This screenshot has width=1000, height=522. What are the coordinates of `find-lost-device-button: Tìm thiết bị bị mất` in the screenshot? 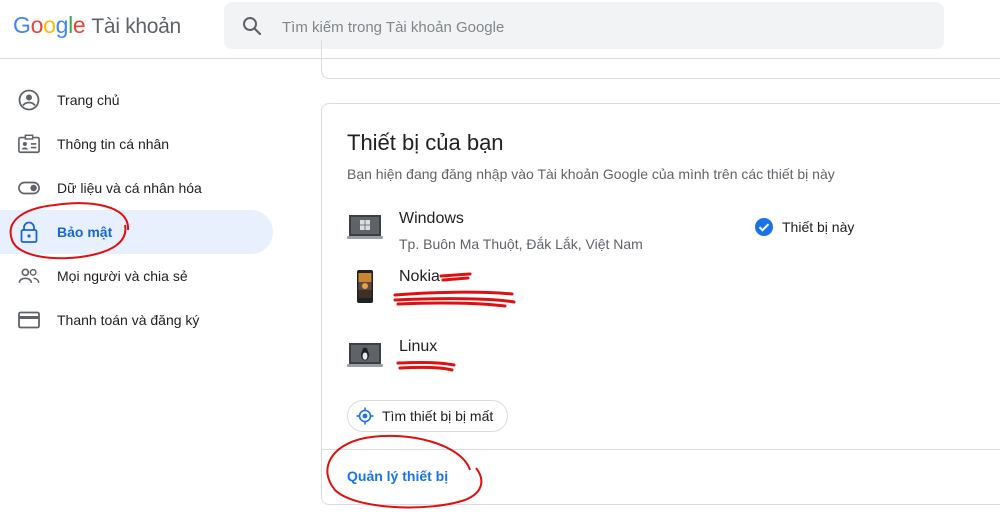 It's located at (428, 416).